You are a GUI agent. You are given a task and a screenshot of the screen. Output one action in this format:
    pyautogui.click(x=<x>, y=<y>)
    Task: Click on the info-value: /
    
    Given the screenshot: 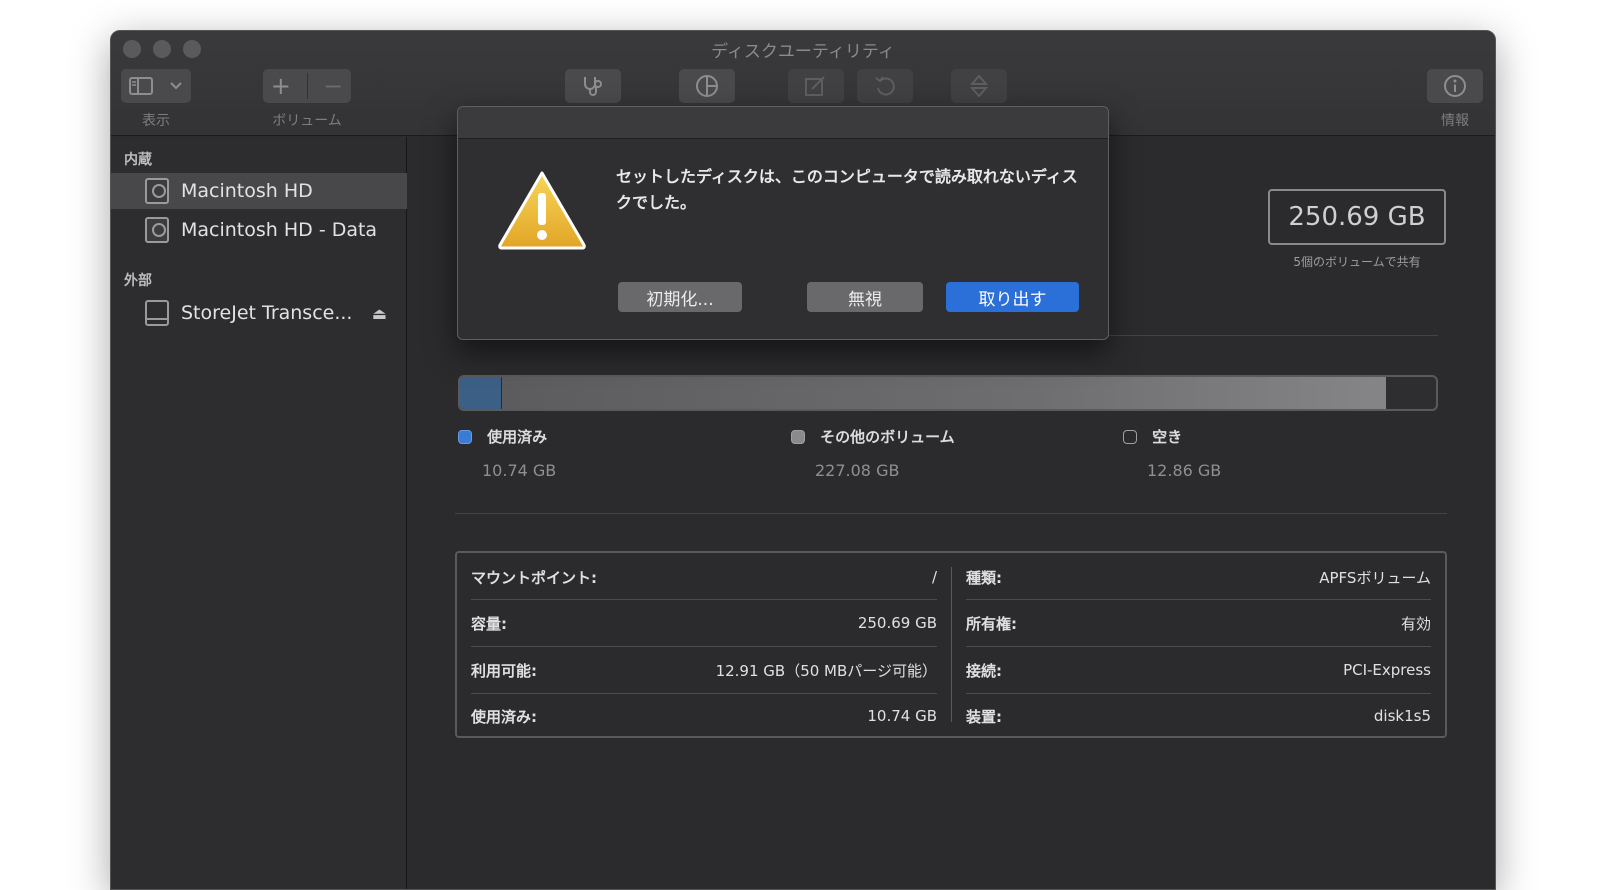 What is the action you would take?
    pyautogui.click(x=934, y=577)
    